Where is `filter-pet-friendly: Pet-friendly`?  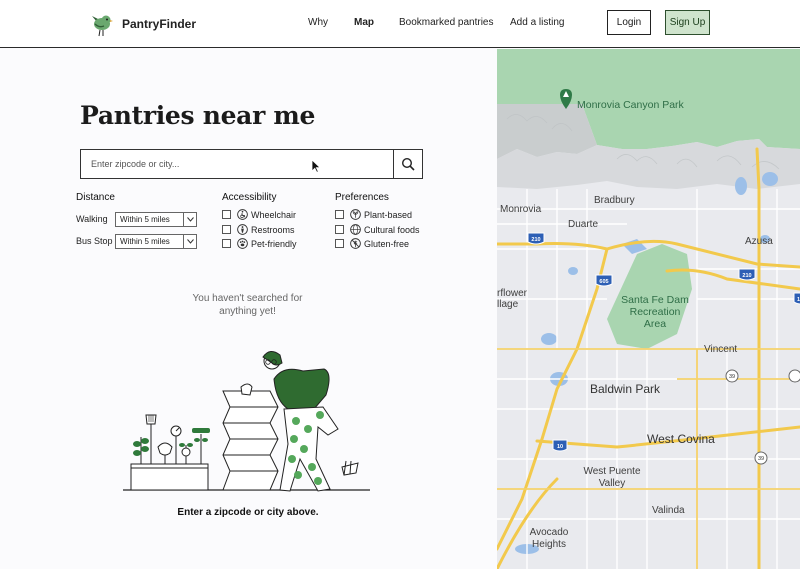
filter-pet-friendly: Pet-friendly is located at coordinates (259, 243).